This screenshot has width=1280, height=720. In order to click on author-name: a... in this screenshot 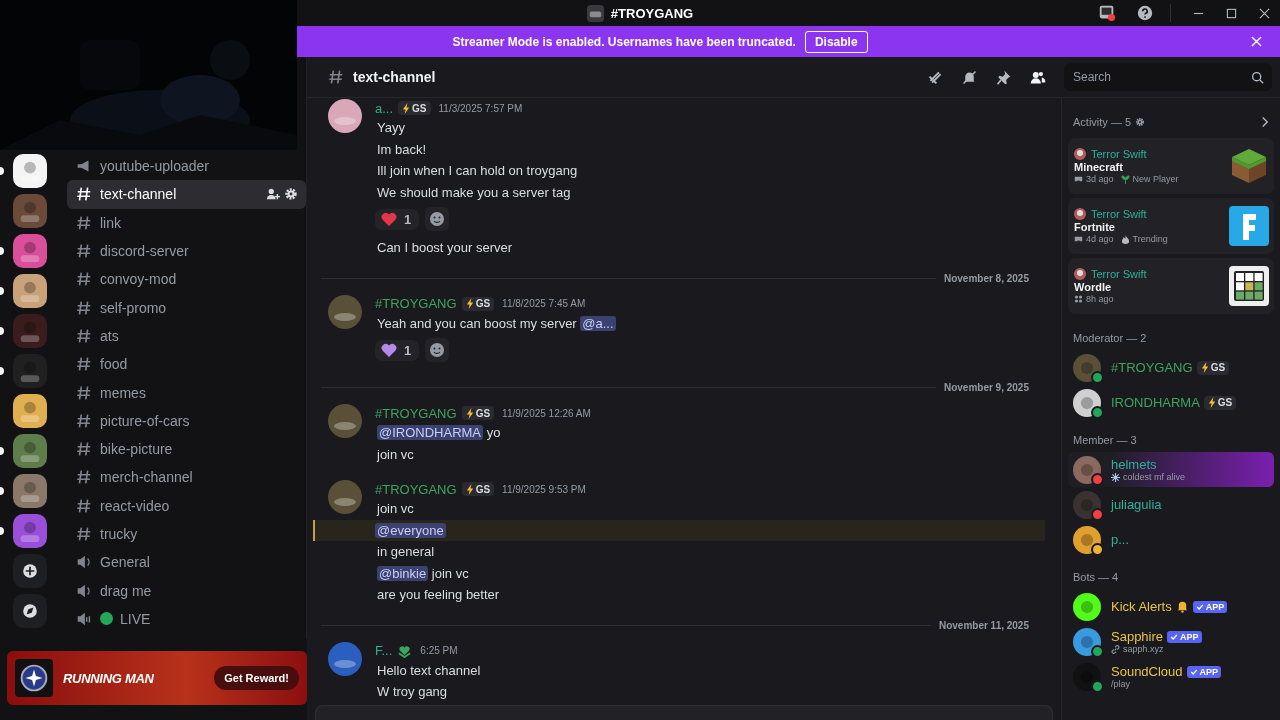, I will do `click(384, 108)`.